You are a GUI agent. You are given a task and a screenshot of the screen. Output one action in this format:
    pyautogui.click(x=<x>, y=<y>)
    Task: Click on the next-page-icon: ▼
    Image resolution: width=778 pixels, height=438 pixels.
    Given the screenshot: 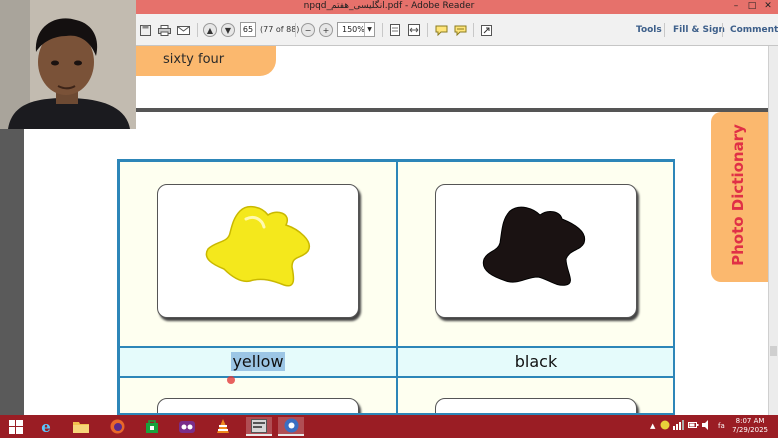 What is the action you would take?
    pyautogui.click(x=228, y=30)
    